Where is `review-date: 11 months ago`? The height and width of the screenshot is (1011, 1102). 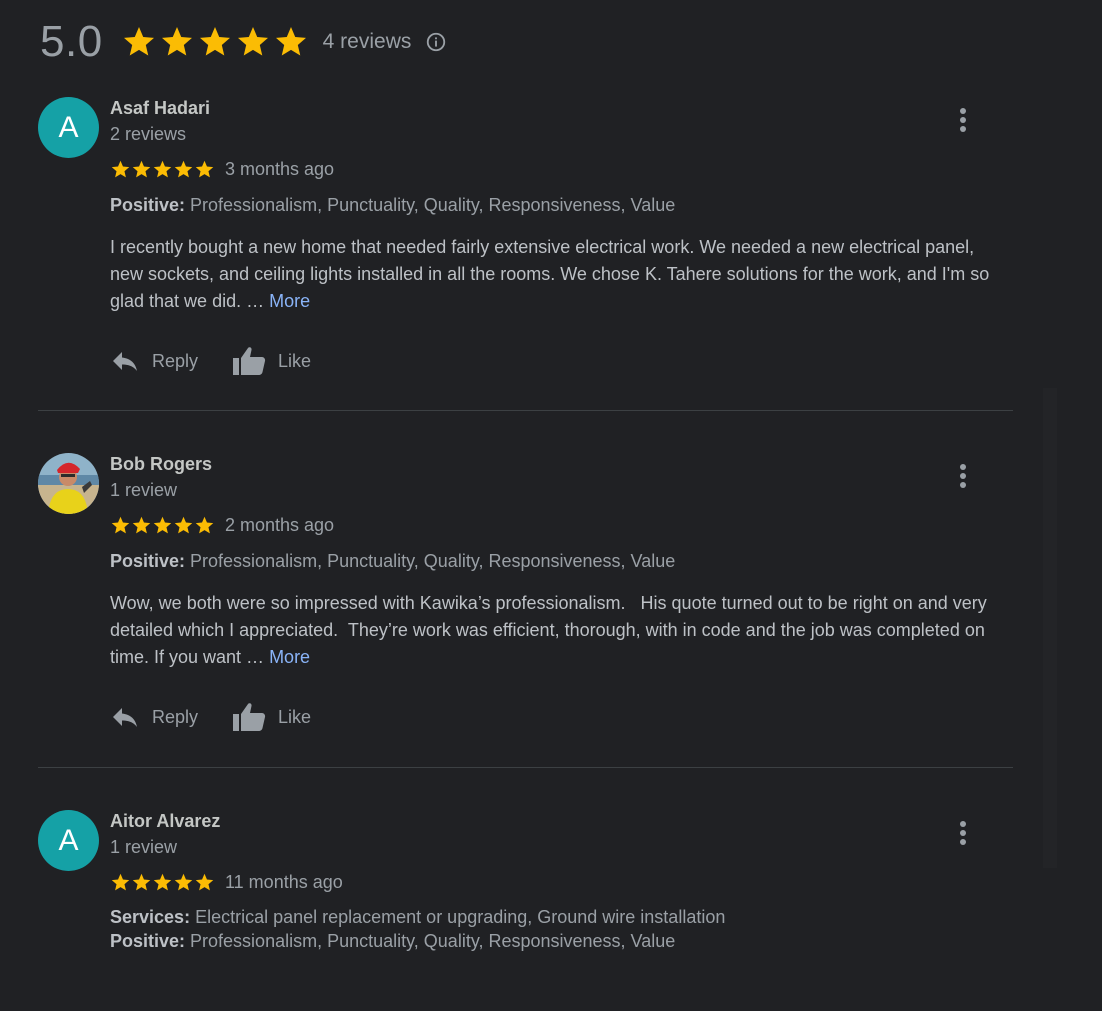 review-date: 11 months ago is located at coordinates (284, 881).